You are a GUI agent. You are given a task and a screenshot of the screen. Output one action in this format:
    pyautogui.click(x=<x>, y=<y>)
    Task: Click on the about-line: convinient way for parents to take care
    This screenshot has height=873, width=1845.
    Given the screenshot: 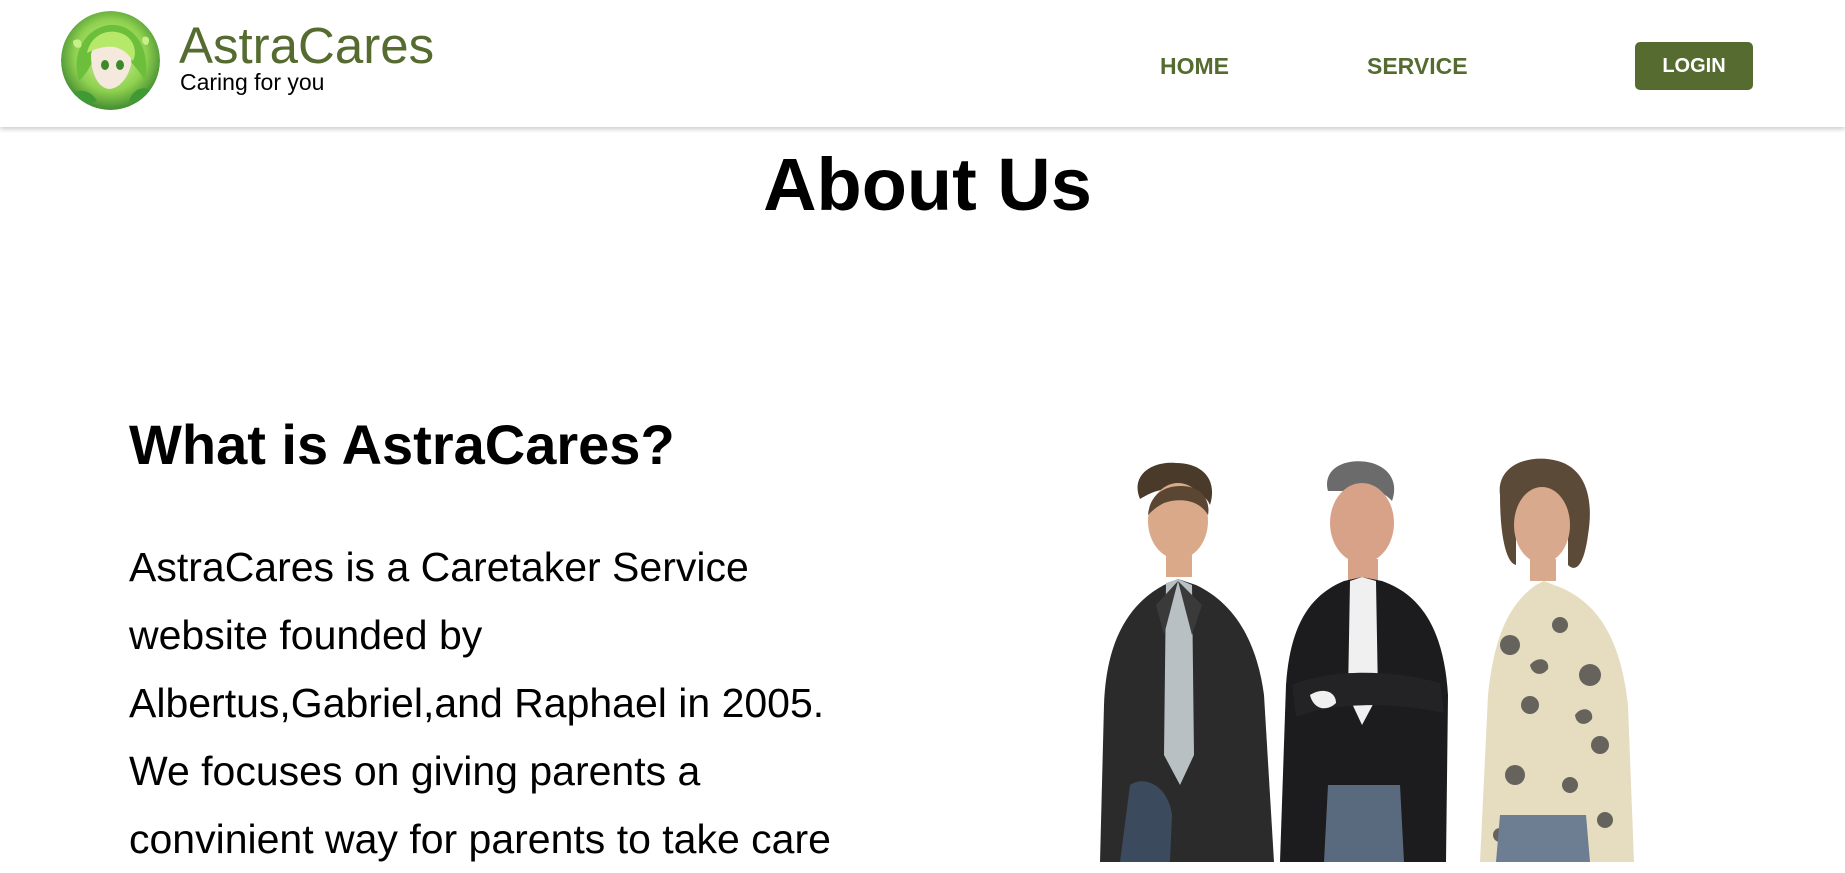 What is the action you would take?
    pyautogui.click(x=480, y=839)
    